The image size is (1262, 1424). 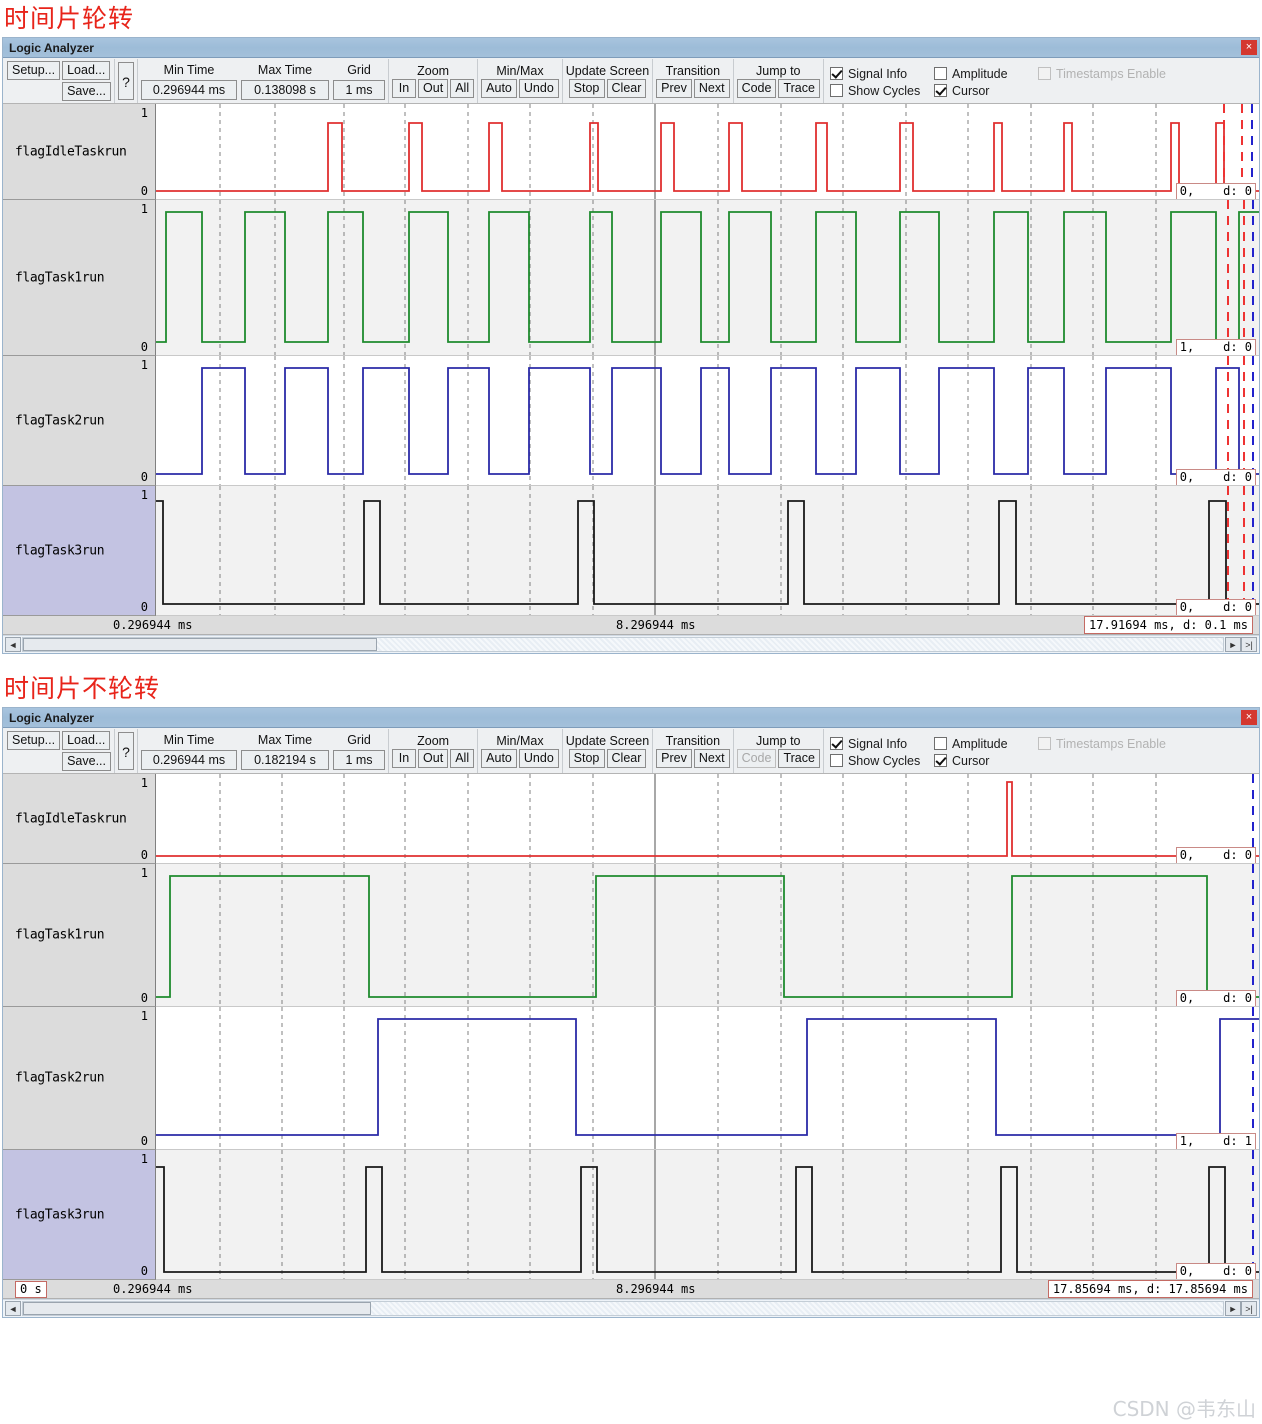 I want to click on signal-plot-flagtask2run-2: 1, d: 1, so click(x=707, y=1078).